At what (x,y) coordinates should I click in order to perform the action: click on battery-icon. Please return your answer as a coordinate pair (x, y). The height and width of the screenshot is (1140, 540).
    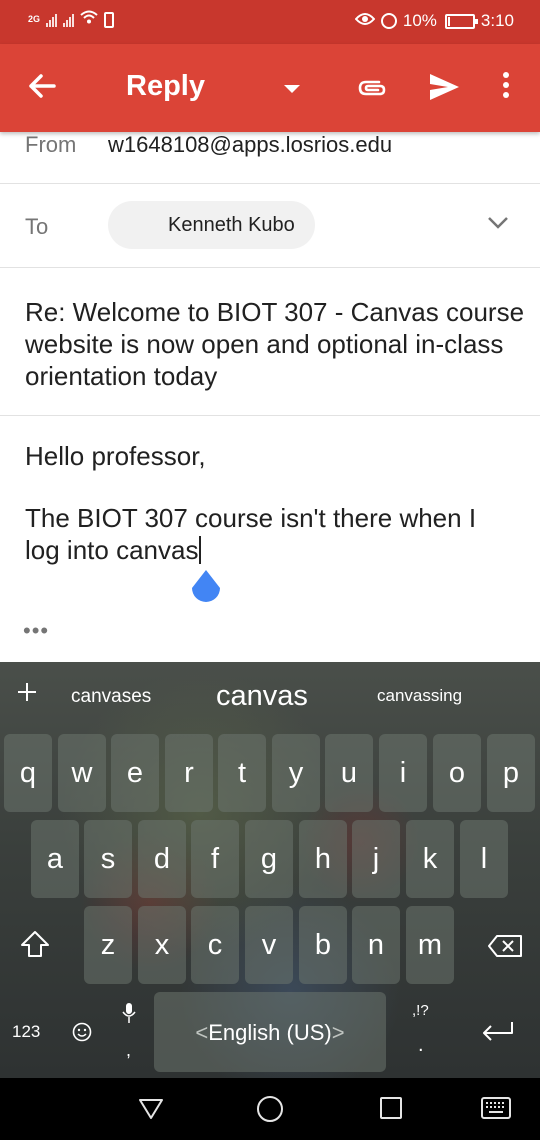
    Looking at the image, I should click on (461, 21).